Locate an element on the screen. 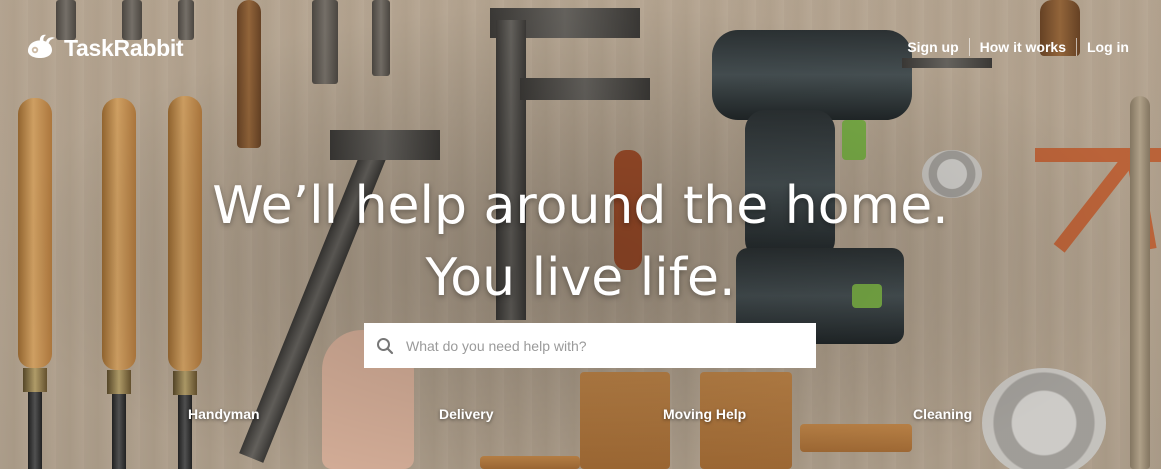 The image size is (1161, 469). top-nav: Sign up How it works Log in is located at coordinates (1018, 47).